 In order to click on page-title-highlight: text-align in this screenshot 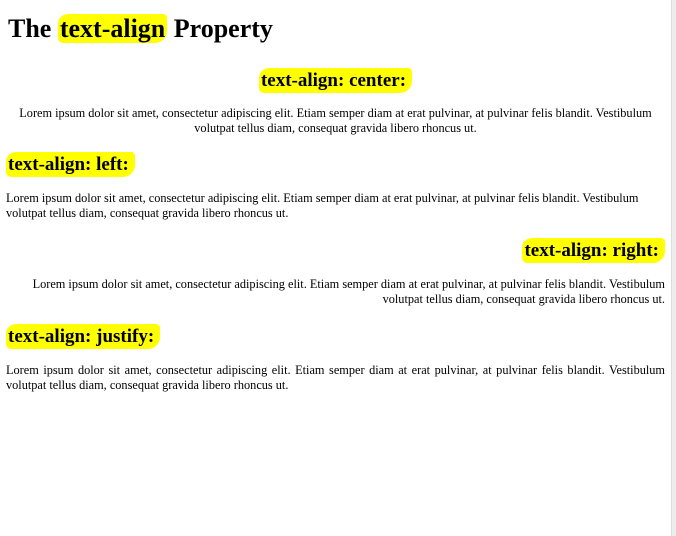, I will do `click(112, 28)`.